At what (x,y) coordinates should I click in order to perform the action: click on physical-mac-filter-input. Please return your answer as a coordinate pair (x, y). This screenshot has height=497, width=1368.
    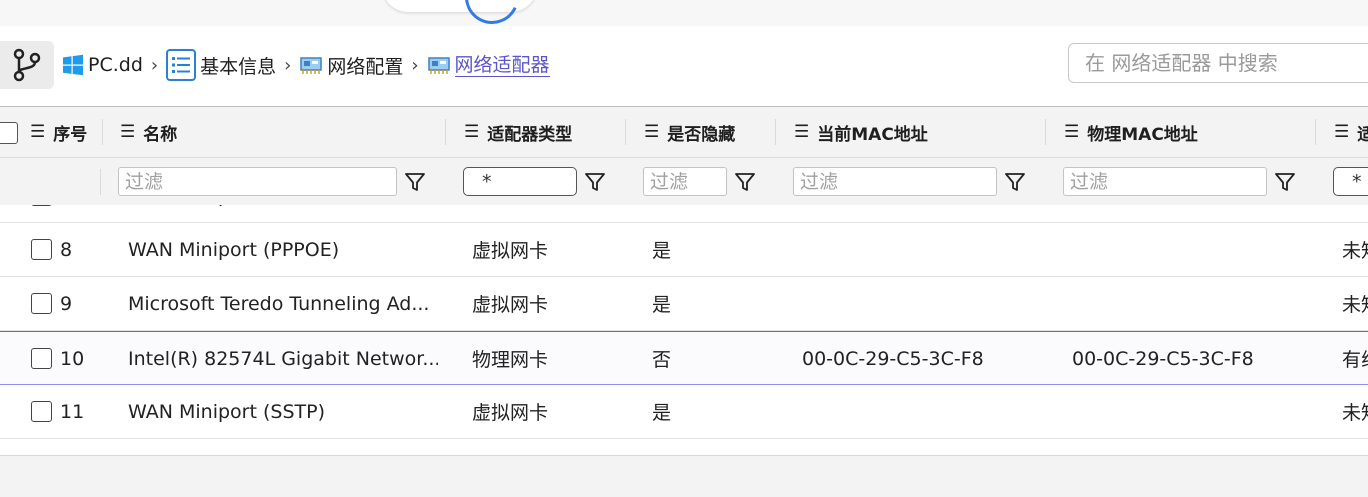
    Looking at the image, I should click on (1165, 181).